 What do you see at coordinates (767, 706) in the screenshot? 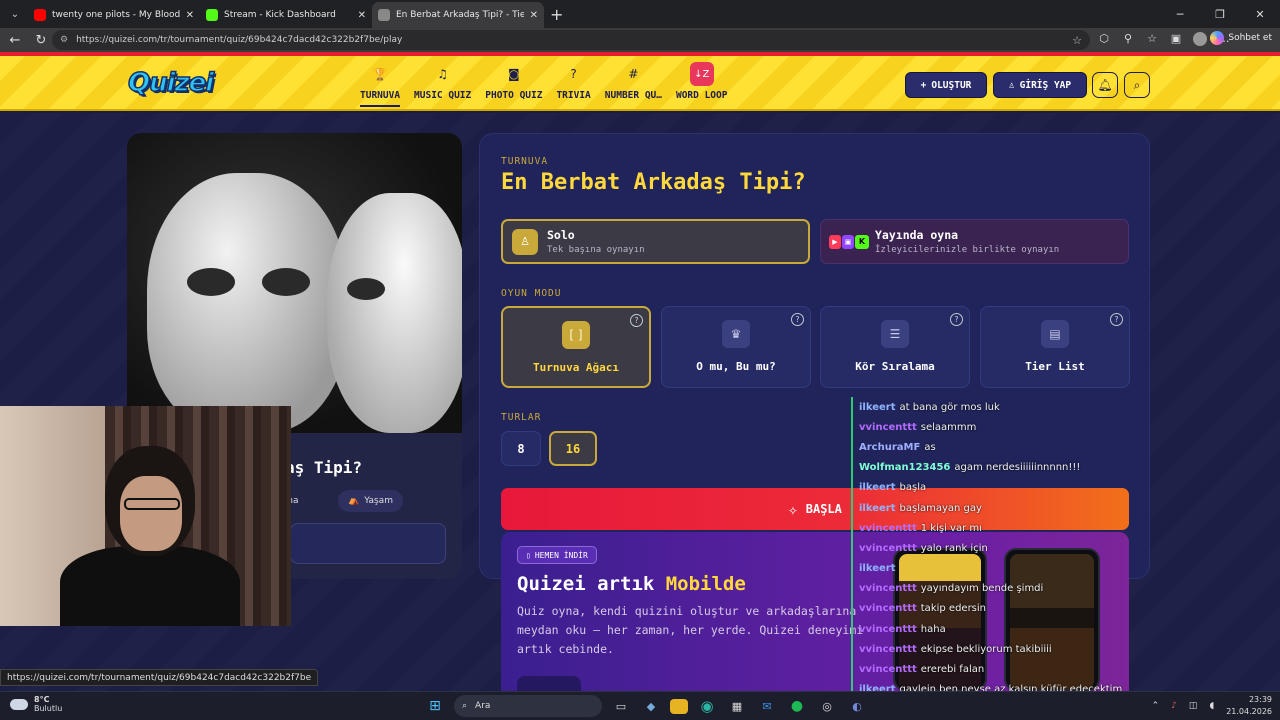
I see `mail-icon: ✉` at bounding box center [767, 706].